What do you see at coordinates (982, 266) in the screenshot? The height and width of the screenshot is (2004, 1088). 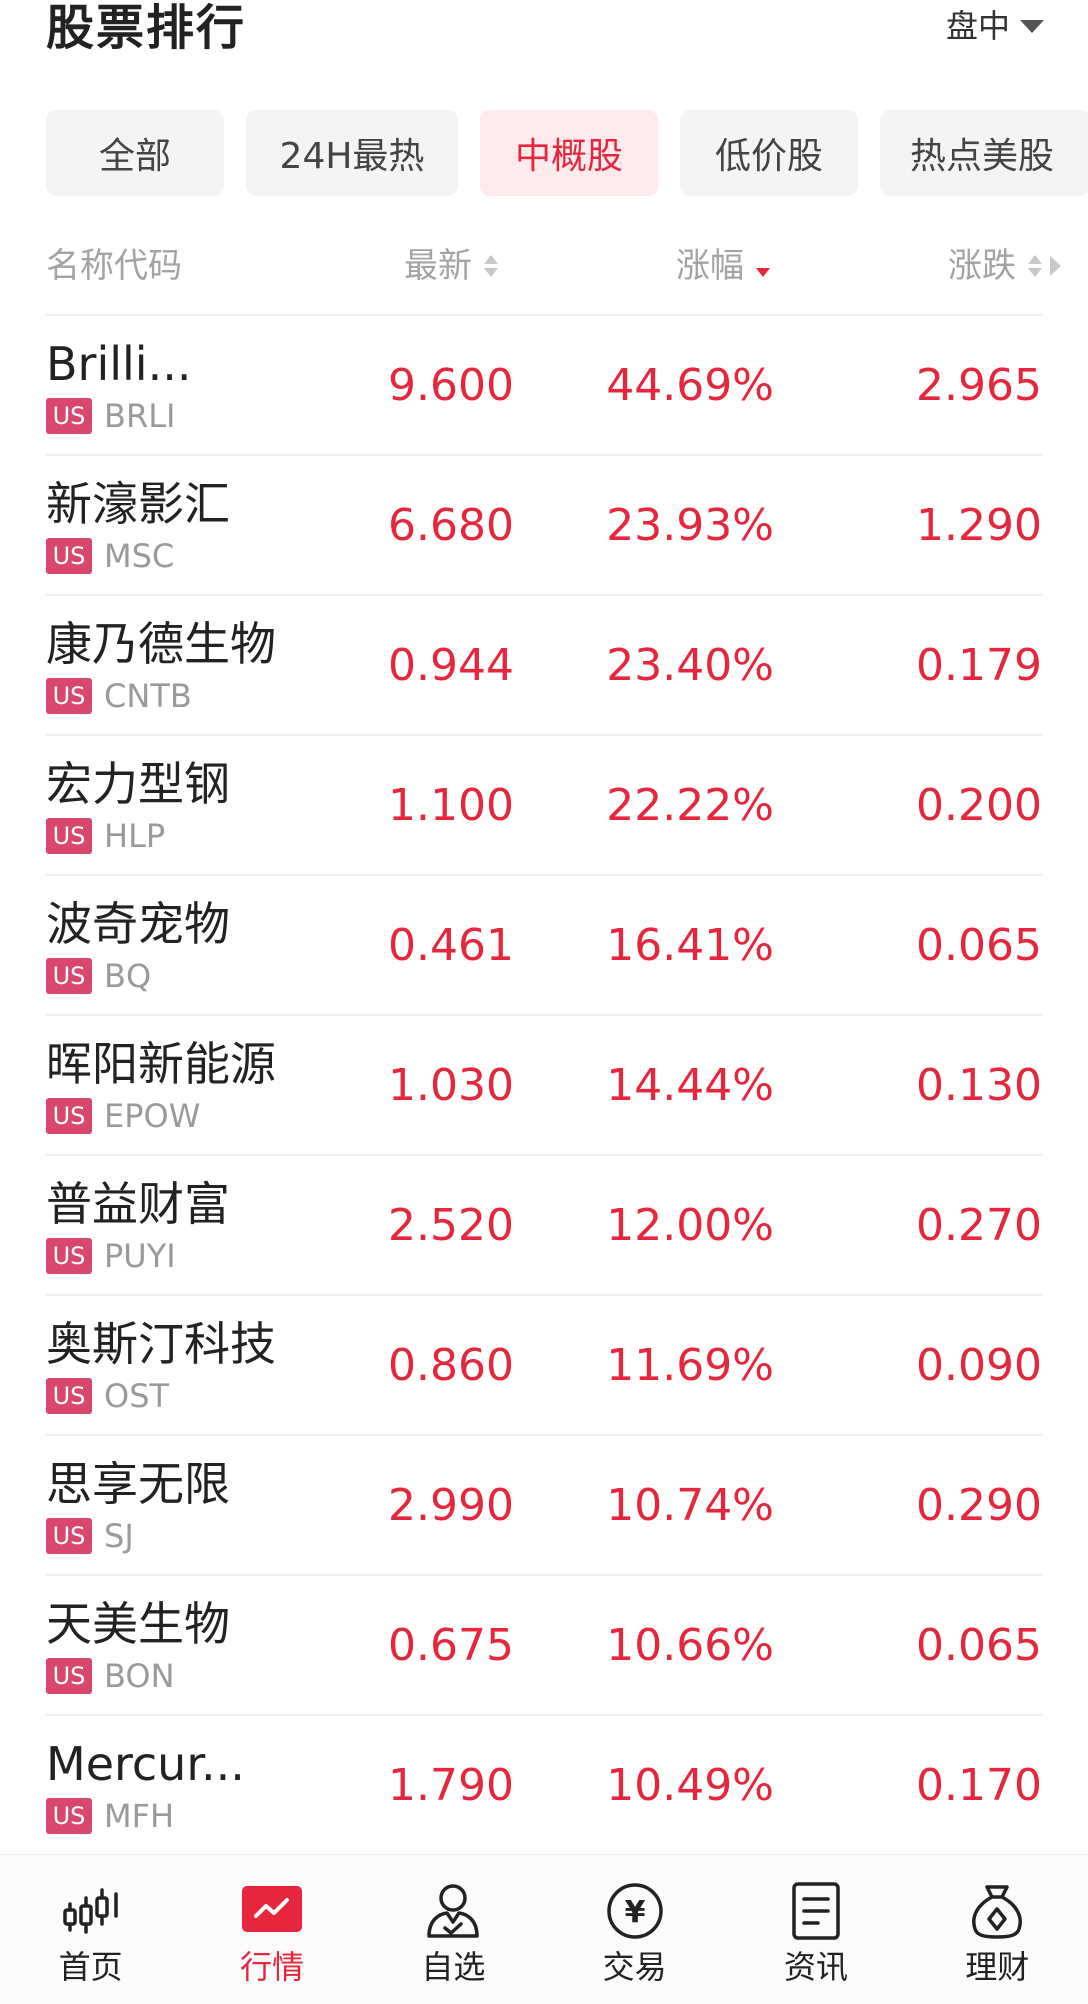 I see `col-change-label: 涨跌` at bounding box center [982, 266].